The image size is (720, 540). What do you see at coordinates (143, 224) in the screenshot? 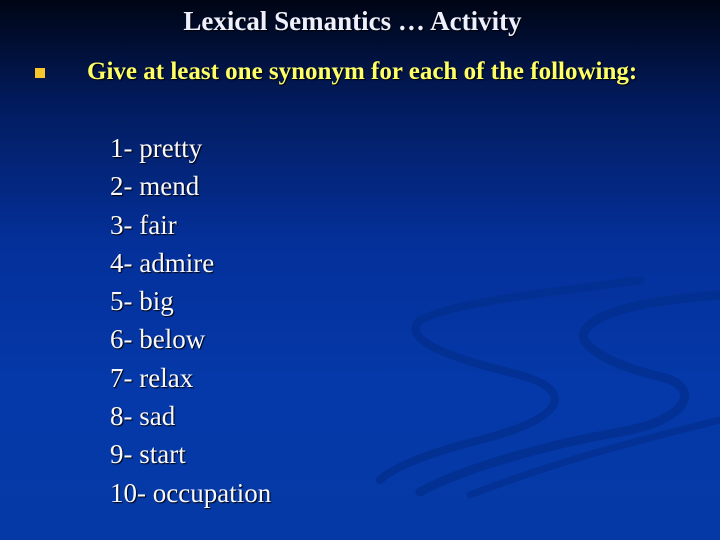
I see `list-item: 3- fair` at bounding box center [143, 224].